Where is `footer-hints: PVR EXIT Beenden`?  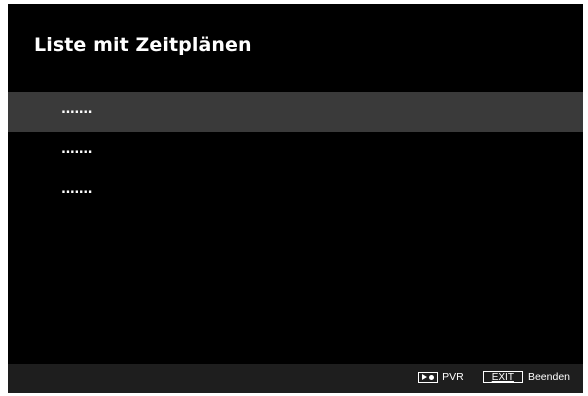 footer-hints: PVR EXIT Beenden is located at coordinates (494, 377).